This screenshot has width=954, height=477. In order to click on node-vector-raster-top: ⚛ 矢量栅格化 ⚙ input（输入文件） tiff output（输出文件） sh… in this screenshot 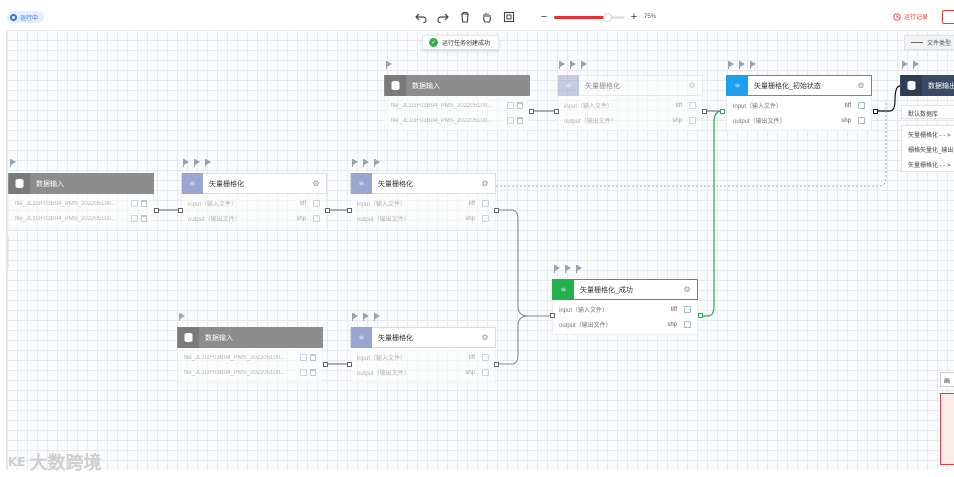, I will do `click(630, 96)`.